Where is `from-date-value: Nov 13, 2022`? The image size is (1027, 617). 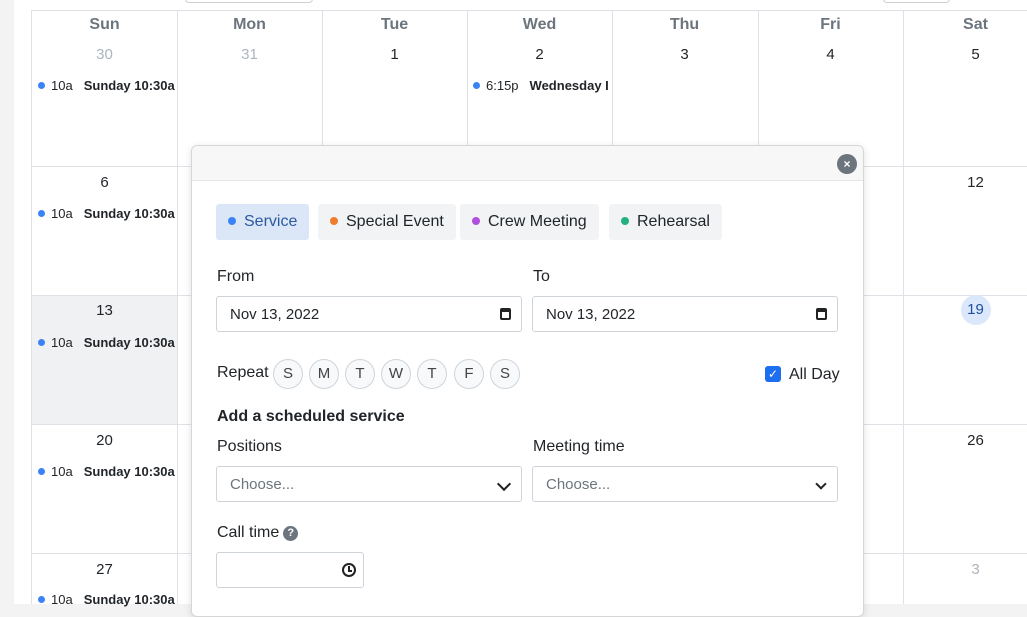
from-date-value: Nov 13, 2022 is located at coordinates (275, 314).